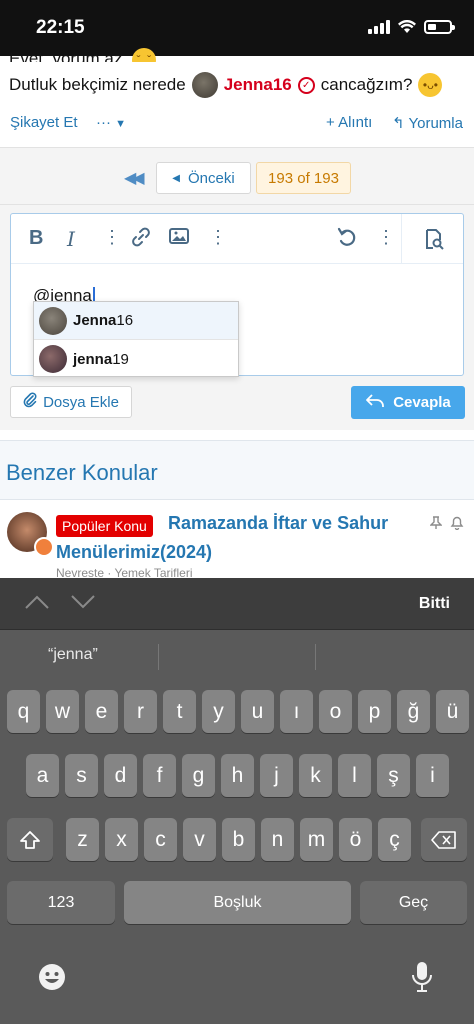 Image resolution: width=474 pixels, height=1024 pixels. What do you see at coordinates (452, 711) in the screenshot?
I see `key-ü: ü` at bounding box center [452, 711].